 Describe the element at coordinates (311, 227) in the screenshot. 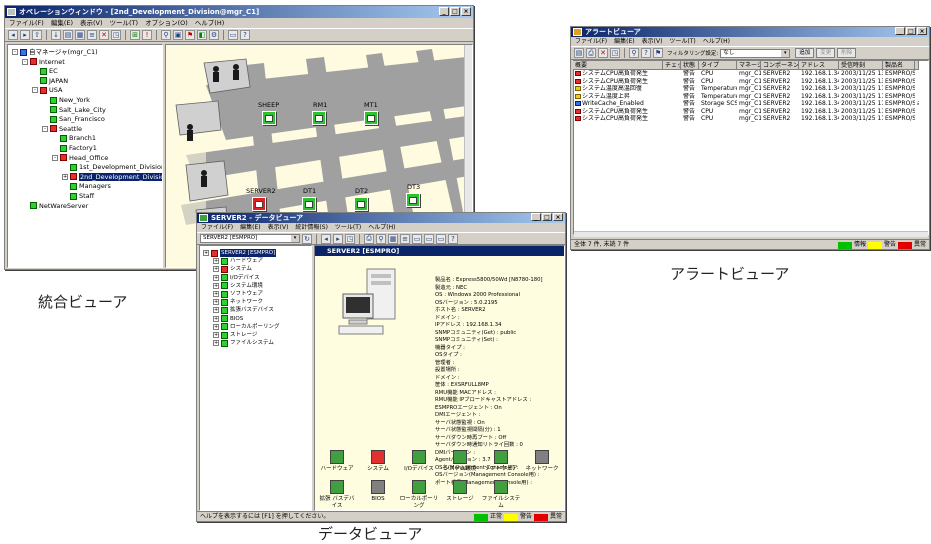

I see `menu-item: 統計情報(S)` at that location.